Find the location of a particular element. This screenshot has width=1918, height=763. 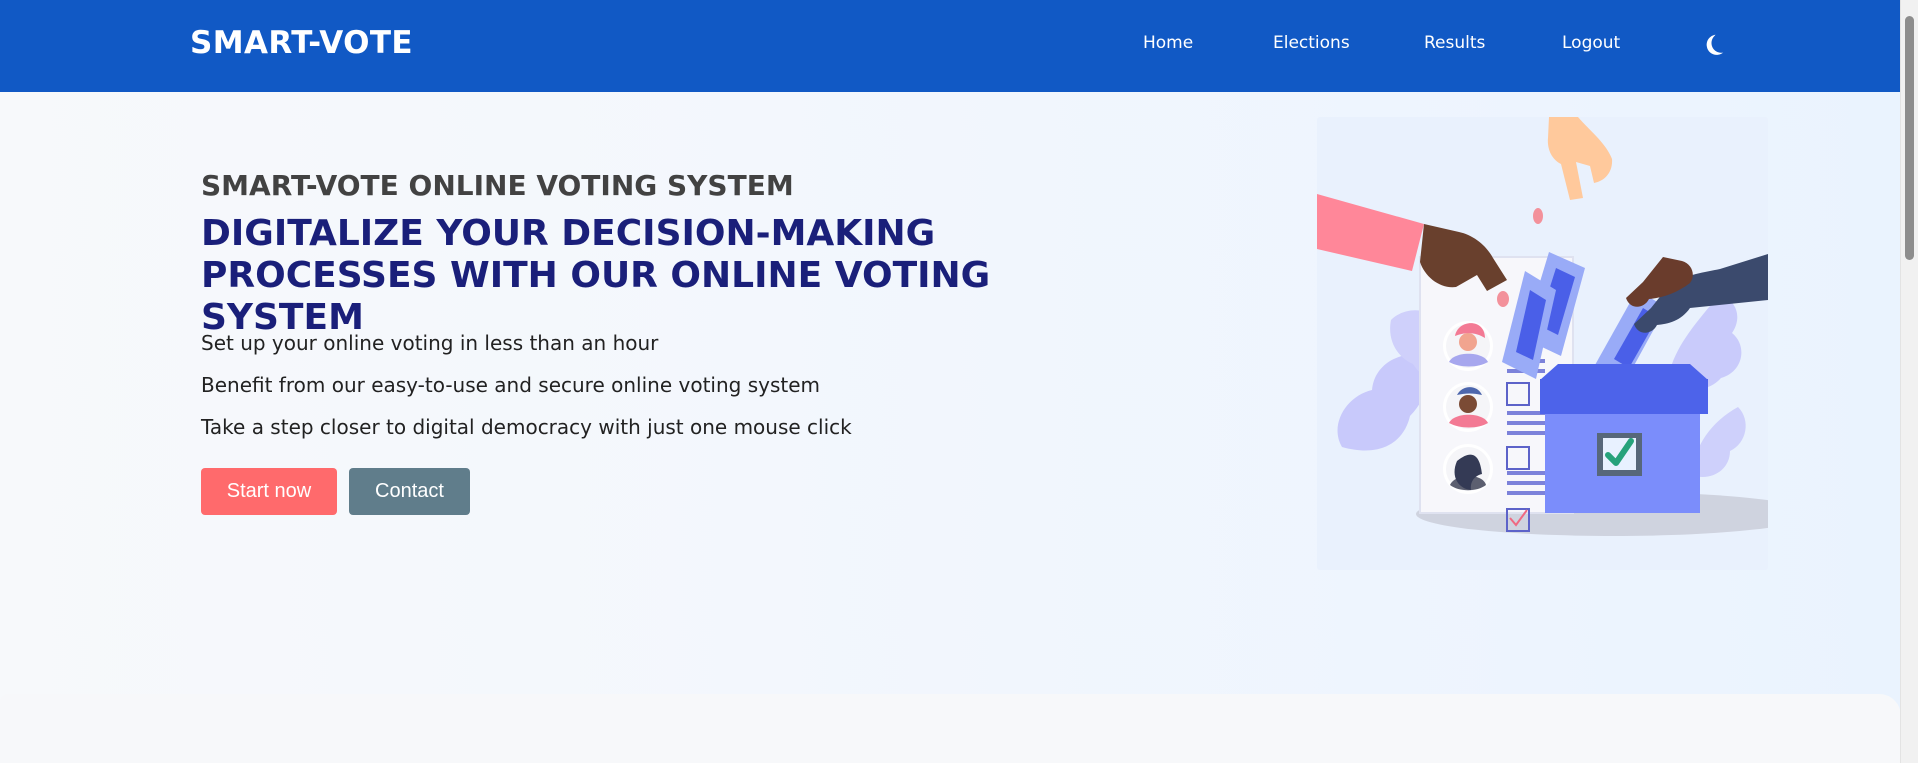

contact-button: Contact is located at coordinates (409, 491).